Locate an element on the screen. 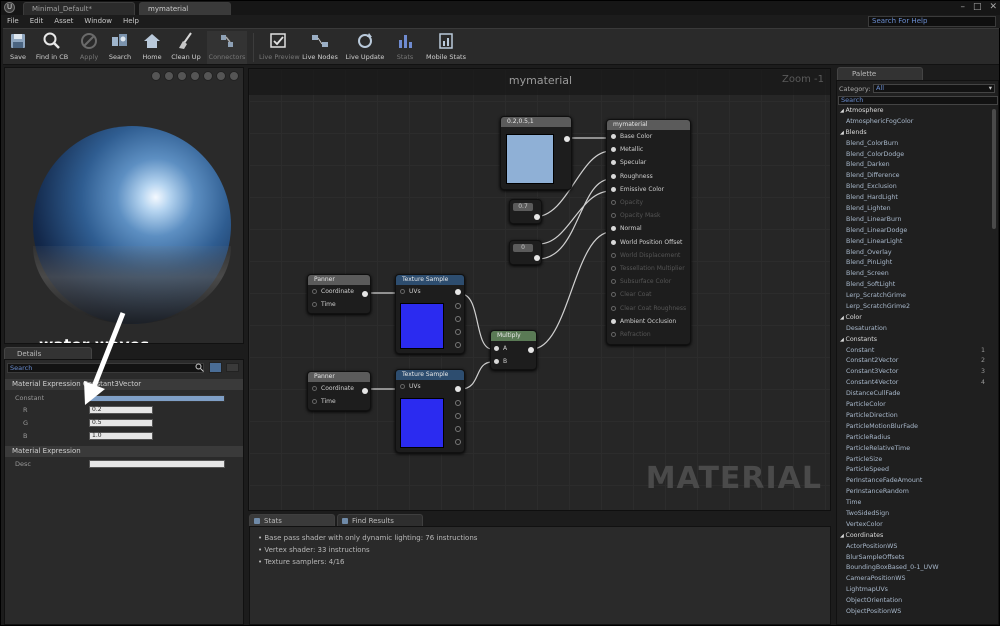 Image resolution: width=1000 pixels, height=626 pixels. palette-category: ◢ Atmosphere is located at coordinates (913, 111).